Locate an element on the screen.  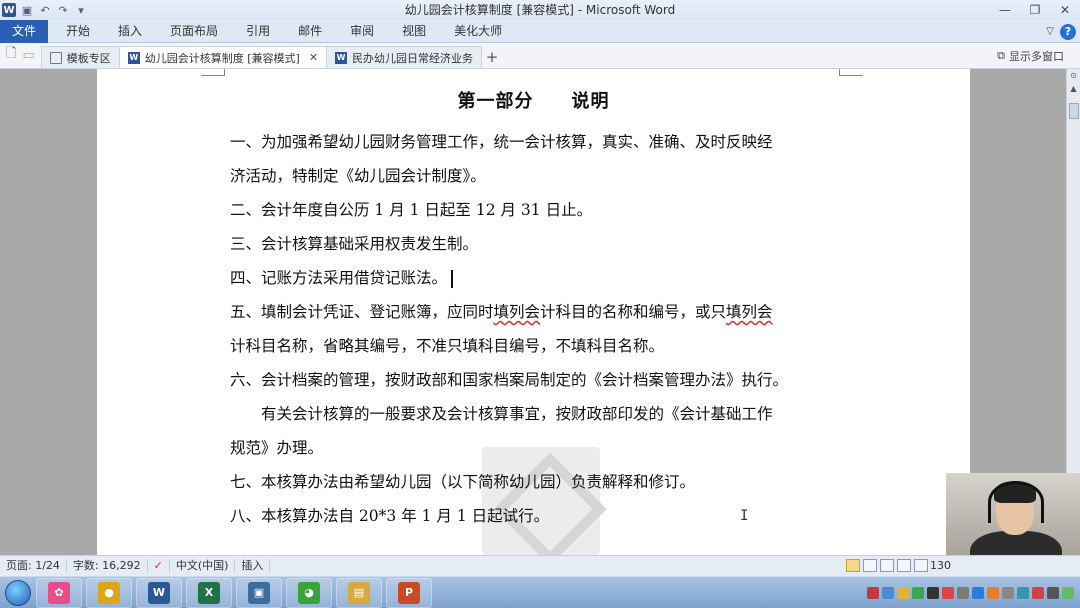
explorer-icon: ▤ is located at coordinates (359, 592).